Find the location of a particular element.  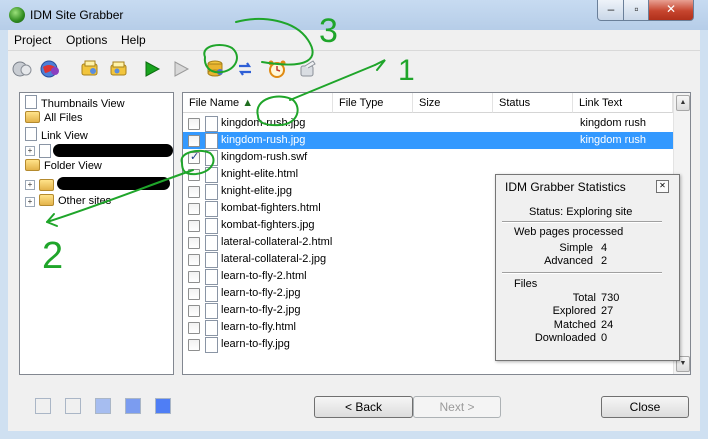

database-icon is located at coordinates (216, 69).